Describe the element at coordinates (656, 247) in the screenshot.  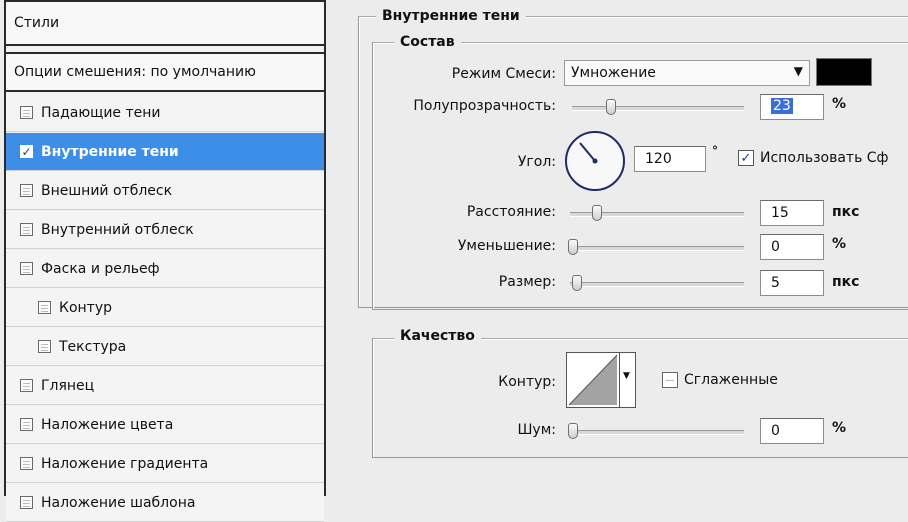
I see `choke-slider` at that location.